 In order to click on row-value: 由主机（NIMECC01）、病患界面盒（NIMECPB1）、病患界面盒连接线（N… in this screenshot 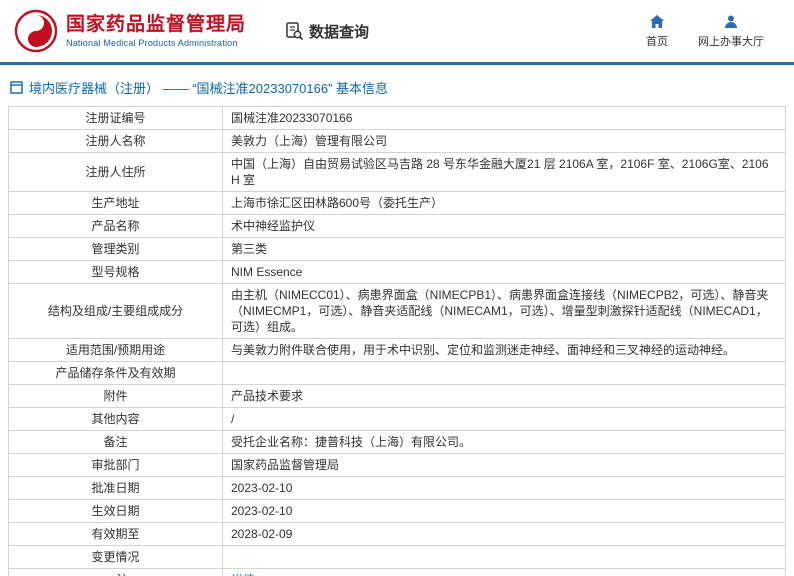, I will do `click(504, 311)`.